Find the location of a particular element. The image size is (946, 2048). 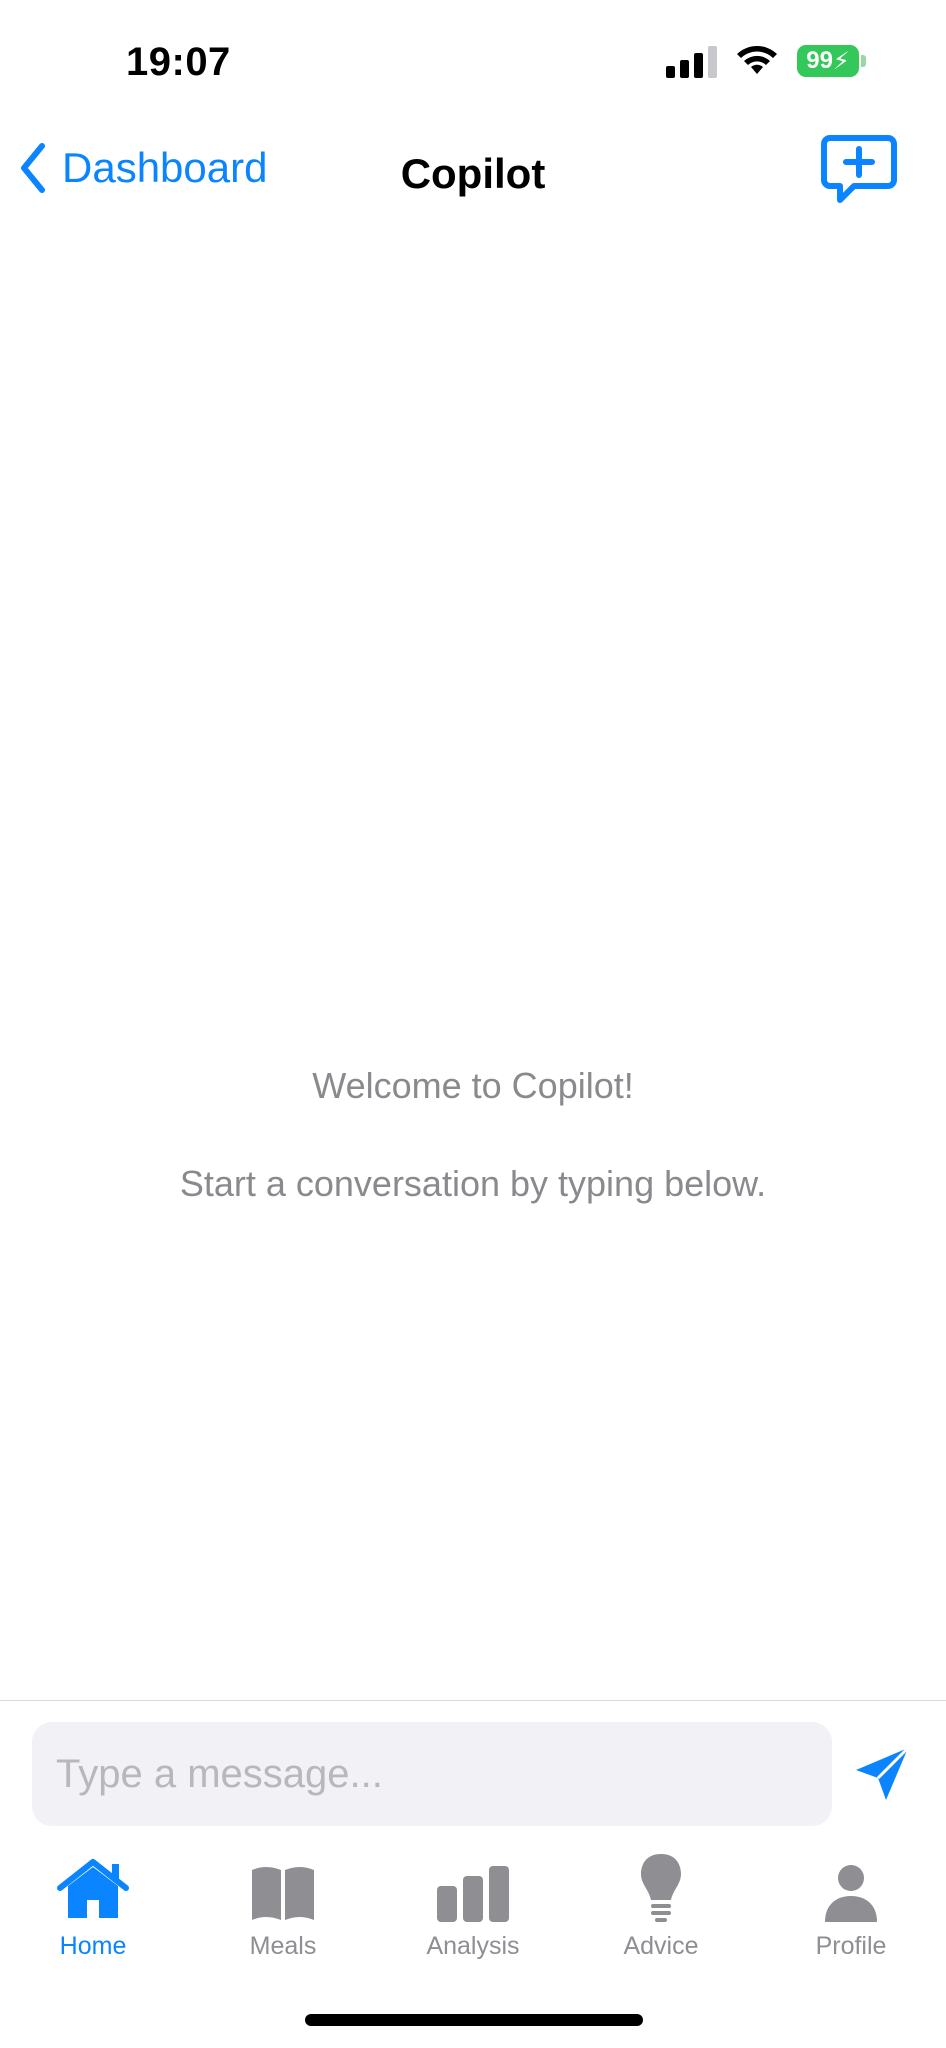

tab-profile: Profile is located at coordinates (851, 1905).